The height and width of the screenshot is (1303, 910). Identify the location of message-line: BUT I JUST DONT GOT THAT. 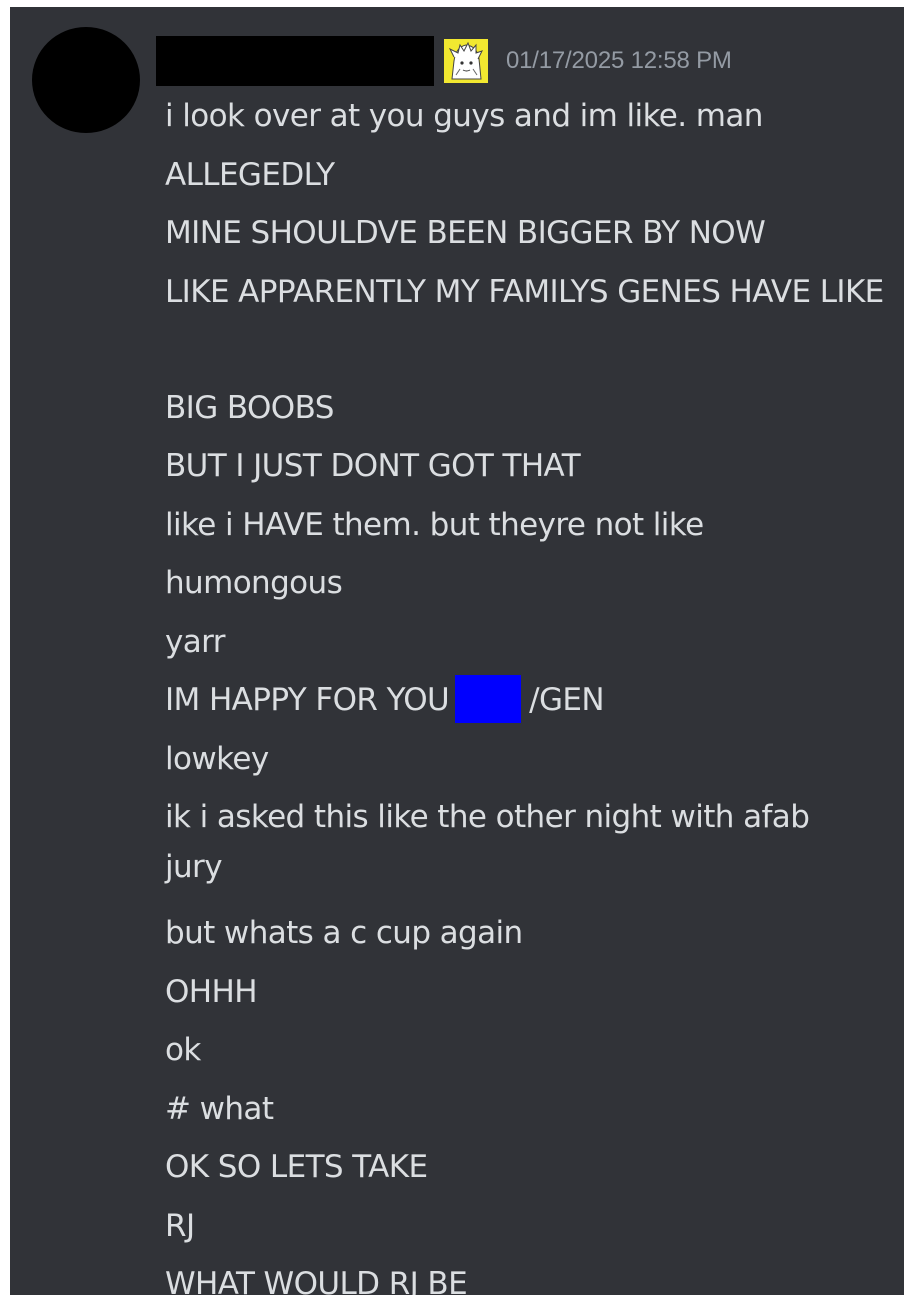
(530, 470).